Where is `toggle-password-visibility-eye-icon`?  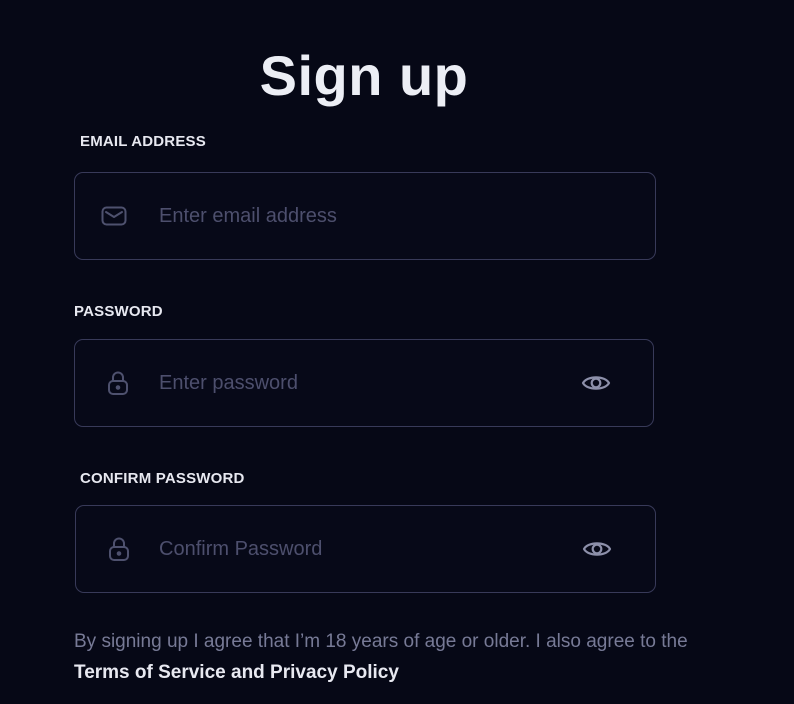
toggle-password-visibility-eye-icon is located at coordinates (596, 383).